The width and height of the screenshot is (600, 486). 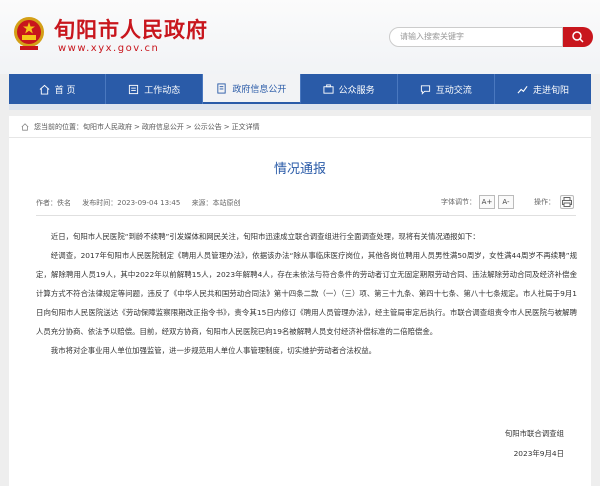 What do you see at coordinates (534, 433) in the screenshot?
I see `signature-org: 旬阳市联合调查组` at bounding box center [534, 433].